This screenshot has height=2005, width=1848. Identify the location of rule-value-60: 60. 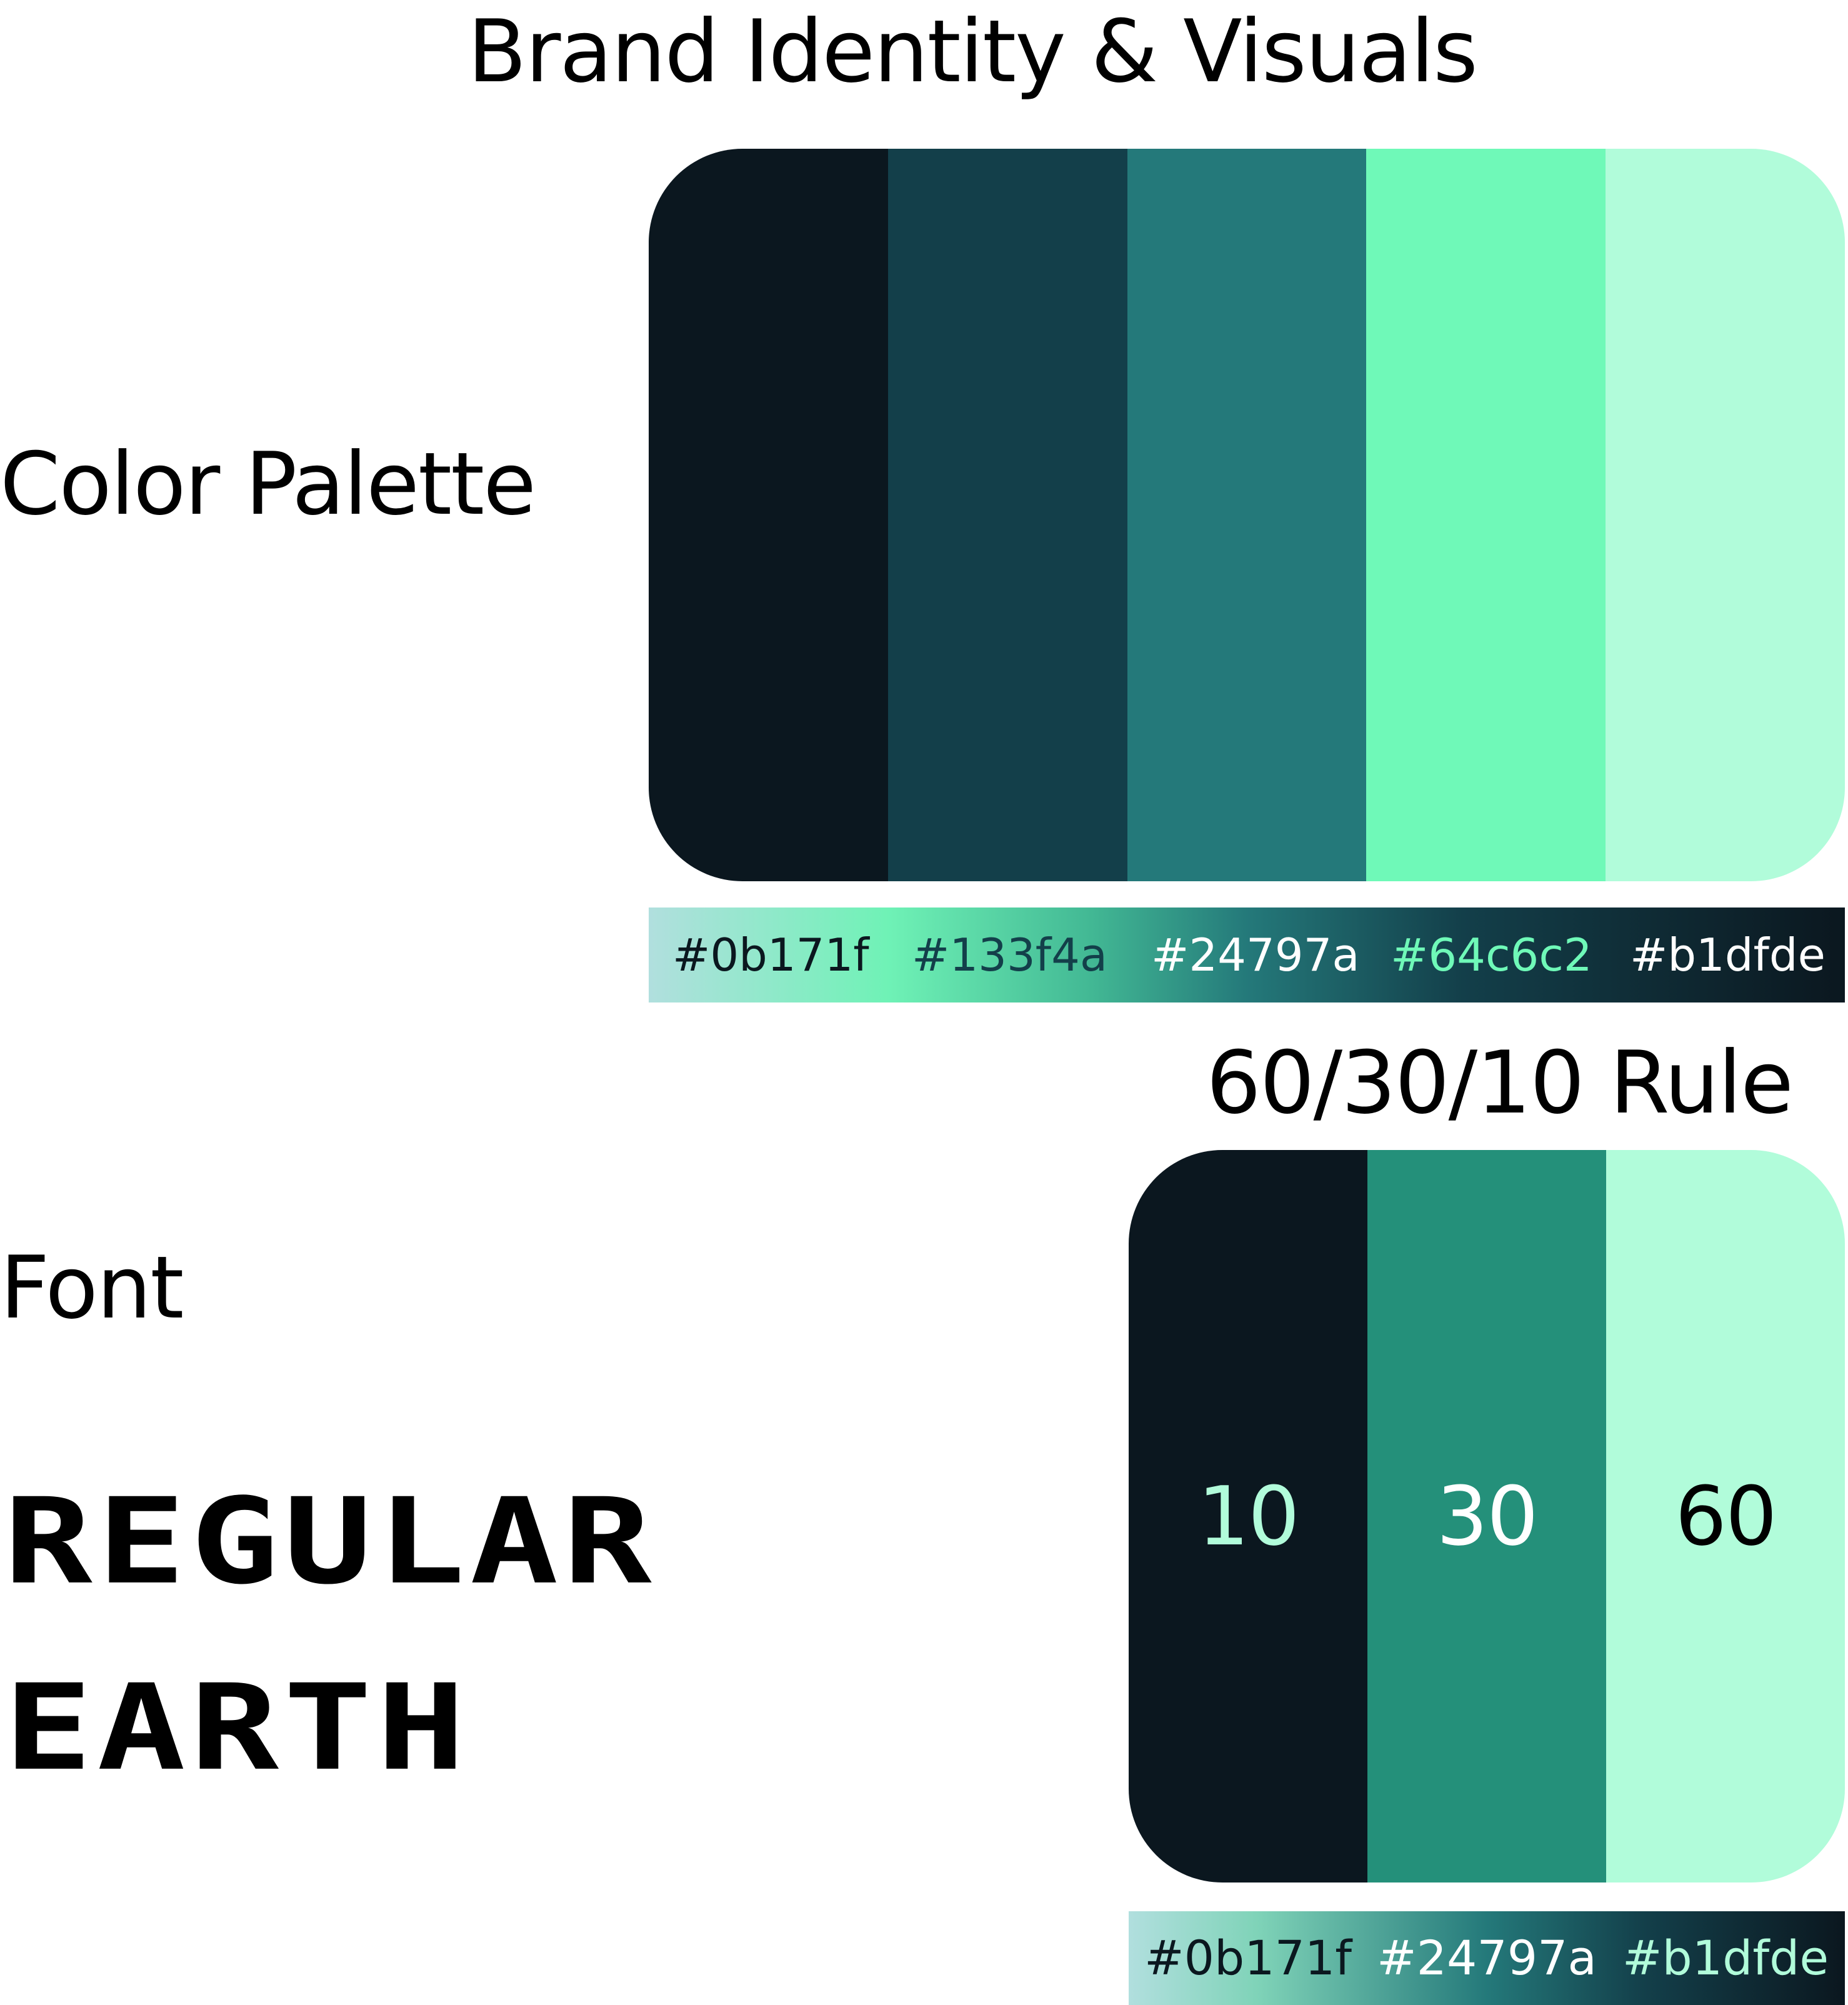
(1726, 1516).